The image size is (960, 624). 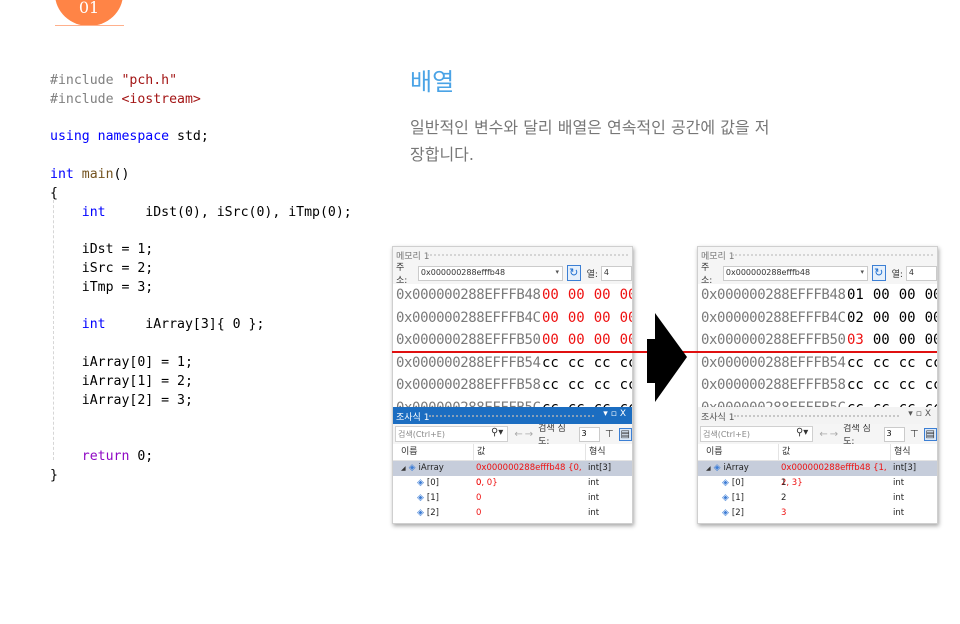 What do you see at coordinates (512, 513) in the screenshot?
I see `watch-row: ◈ [2] 0 int` at bounding box center [512, 513].